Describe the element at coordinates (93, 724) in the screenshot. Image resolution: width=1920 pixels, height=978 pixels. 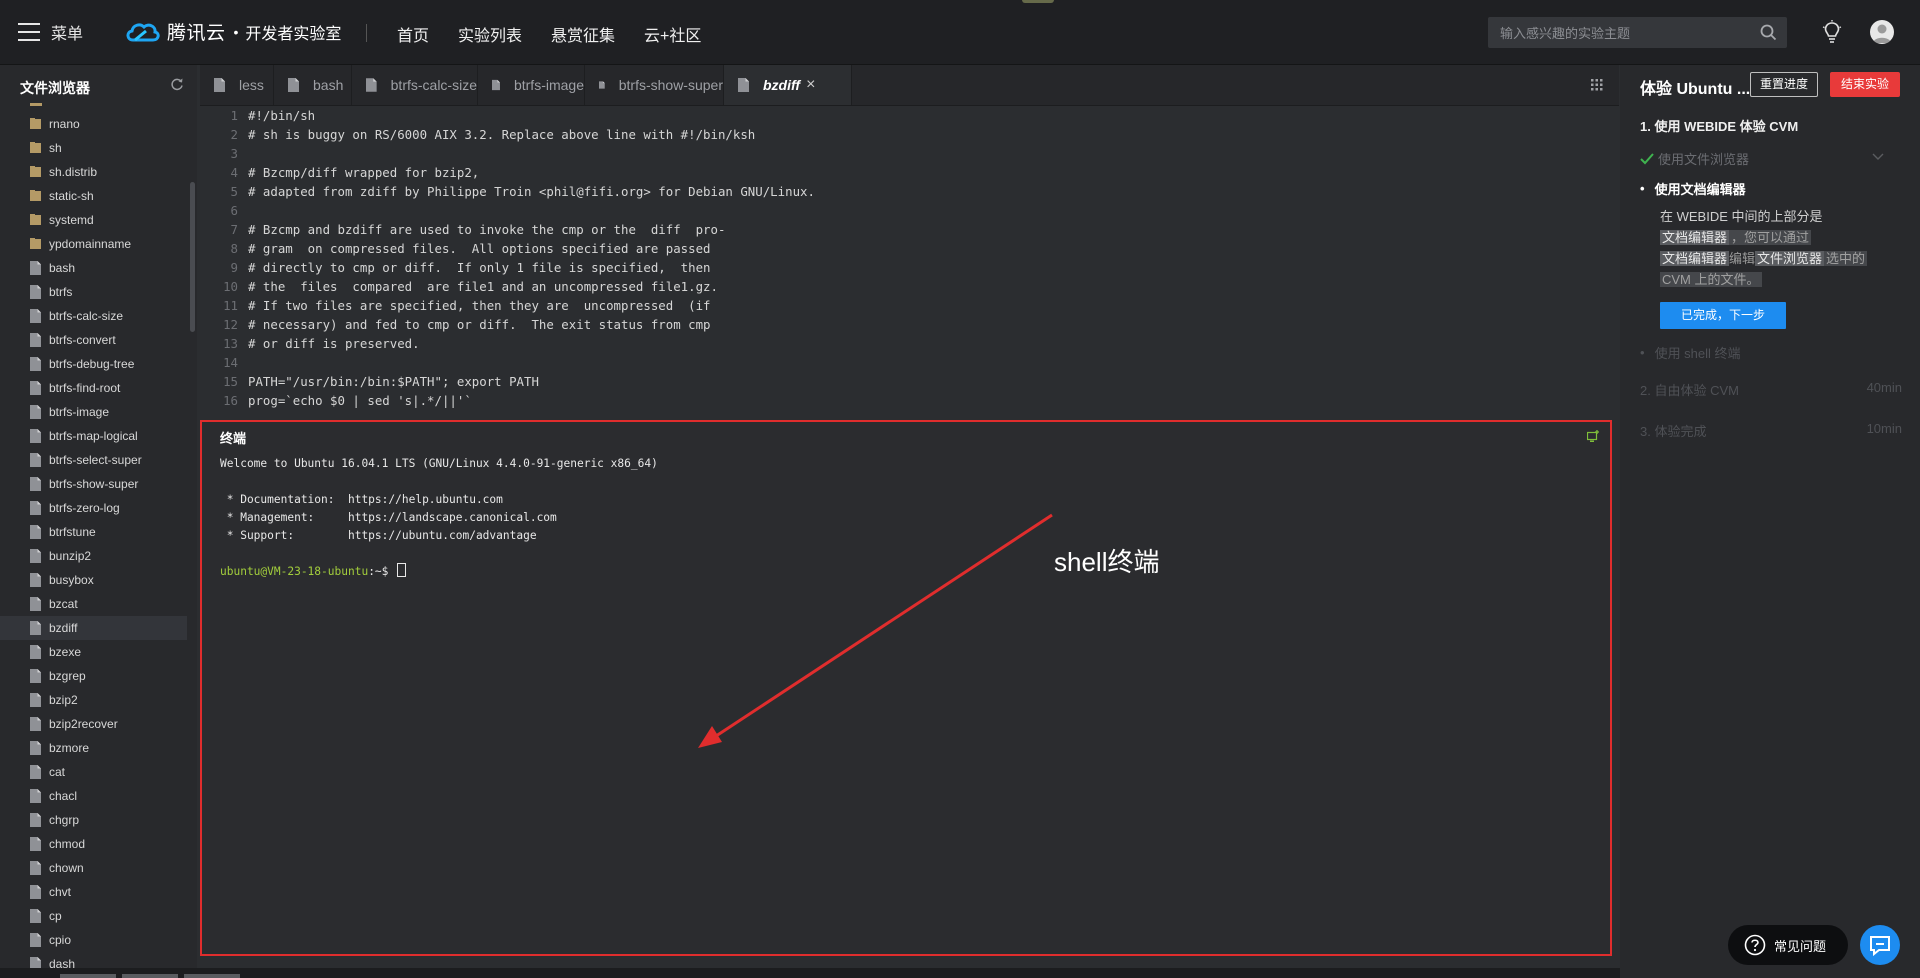
I see `file-item: bzip2recover` at that location.